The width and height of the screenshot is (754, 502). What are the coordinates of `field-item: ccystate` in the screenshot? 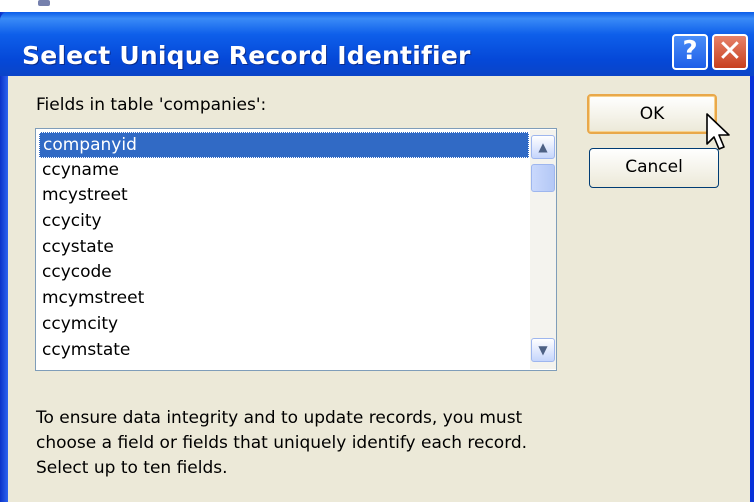 It's located at (284, 248).